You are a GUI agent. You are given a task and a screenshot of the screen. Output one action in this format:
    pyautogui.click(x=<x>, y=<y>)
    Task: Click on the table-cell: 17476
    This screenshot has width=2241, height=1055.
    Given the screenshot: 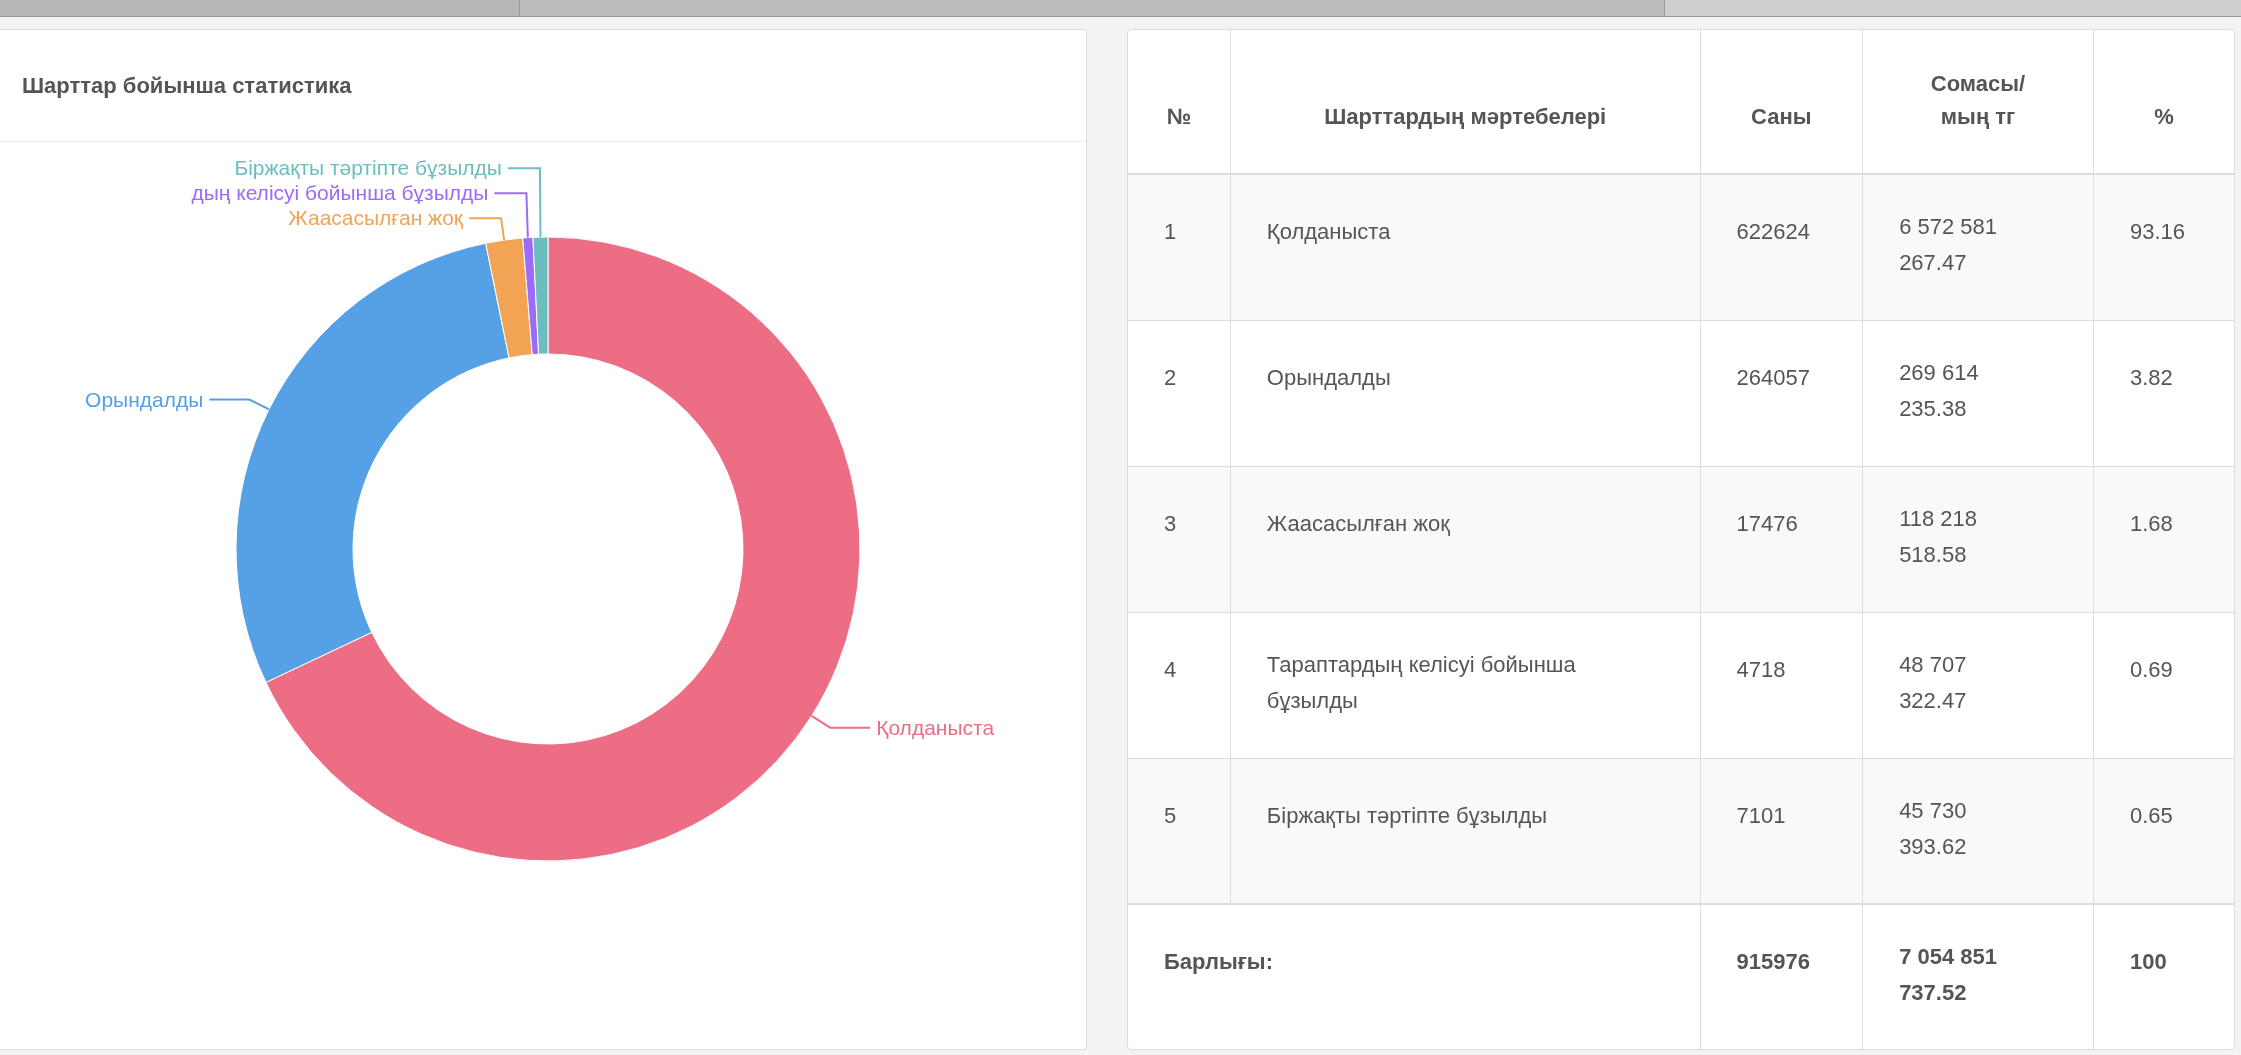 What is the action you would take?
    pyautogui.click(x=1781, y=539)
    